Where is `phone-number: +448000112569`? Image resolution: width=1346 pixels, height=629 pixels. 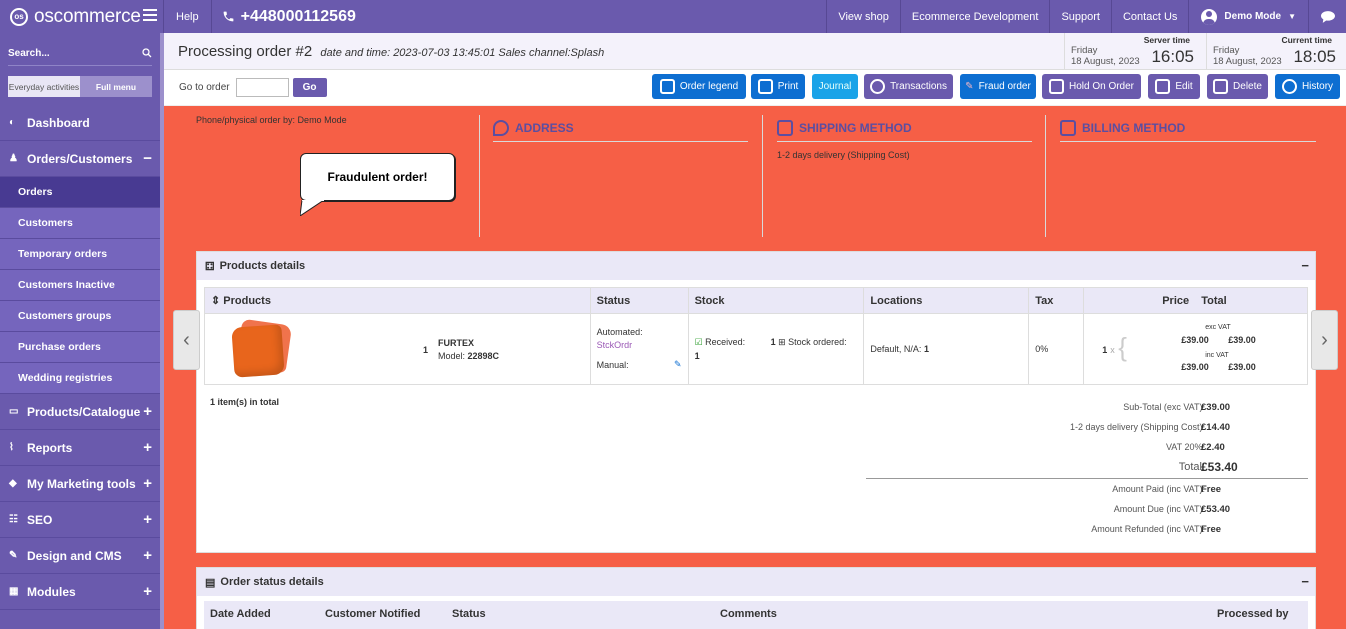 phone-number: +448000112569 is located at coordinates (284, 17).